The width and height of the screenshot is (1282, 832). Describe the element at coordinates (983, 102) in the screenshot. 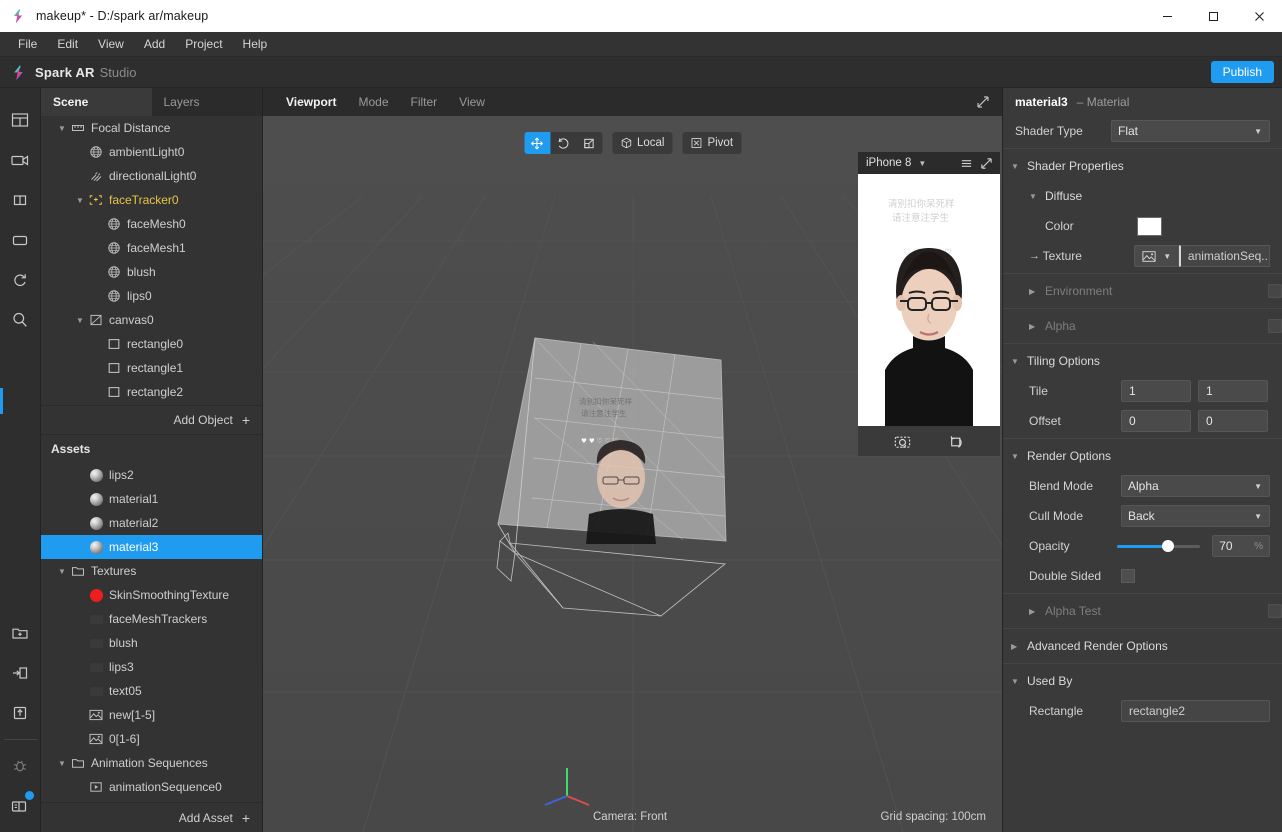

I see `expand-viewport-icon` at that location.